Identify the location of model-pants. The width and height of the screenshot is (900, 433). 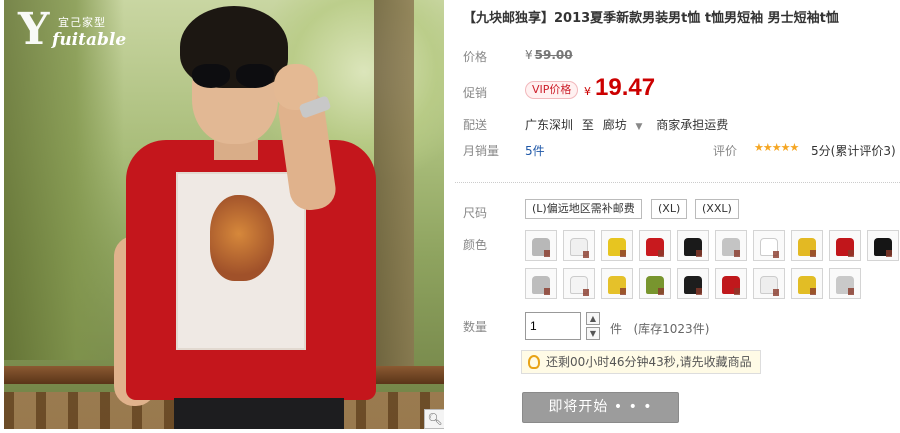
(259, 413).